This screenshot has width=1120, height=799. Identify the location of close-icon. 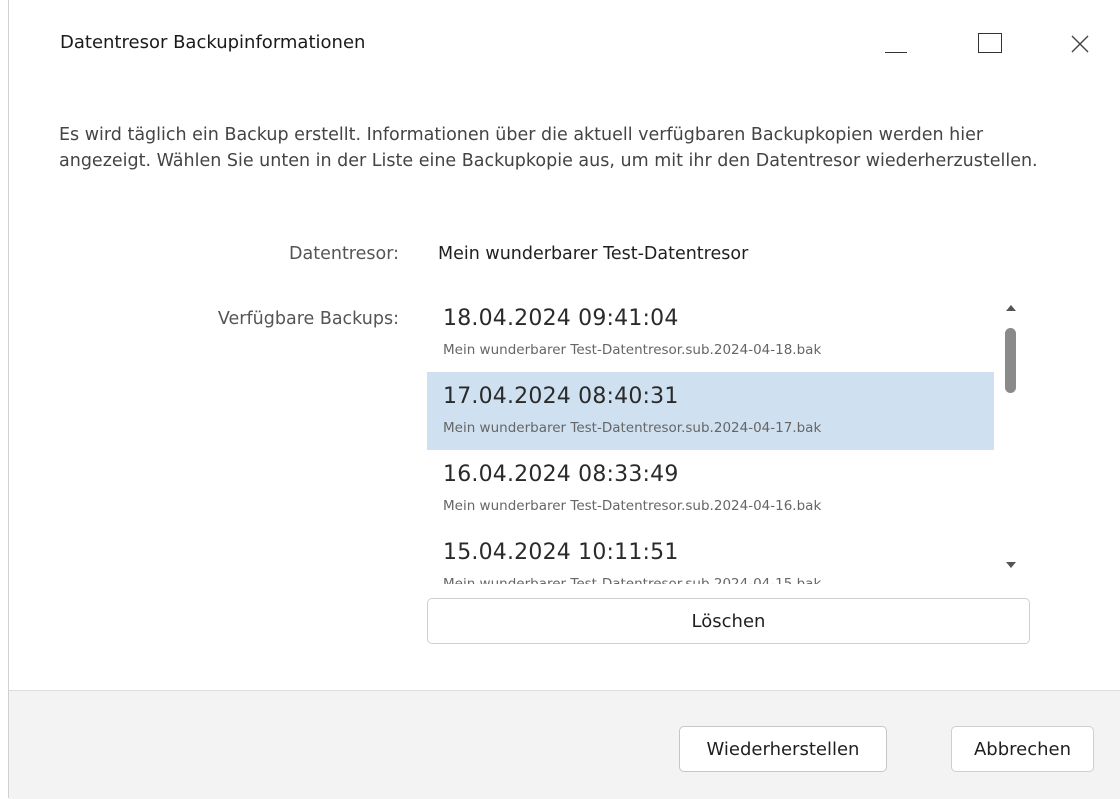
(1080, 44).